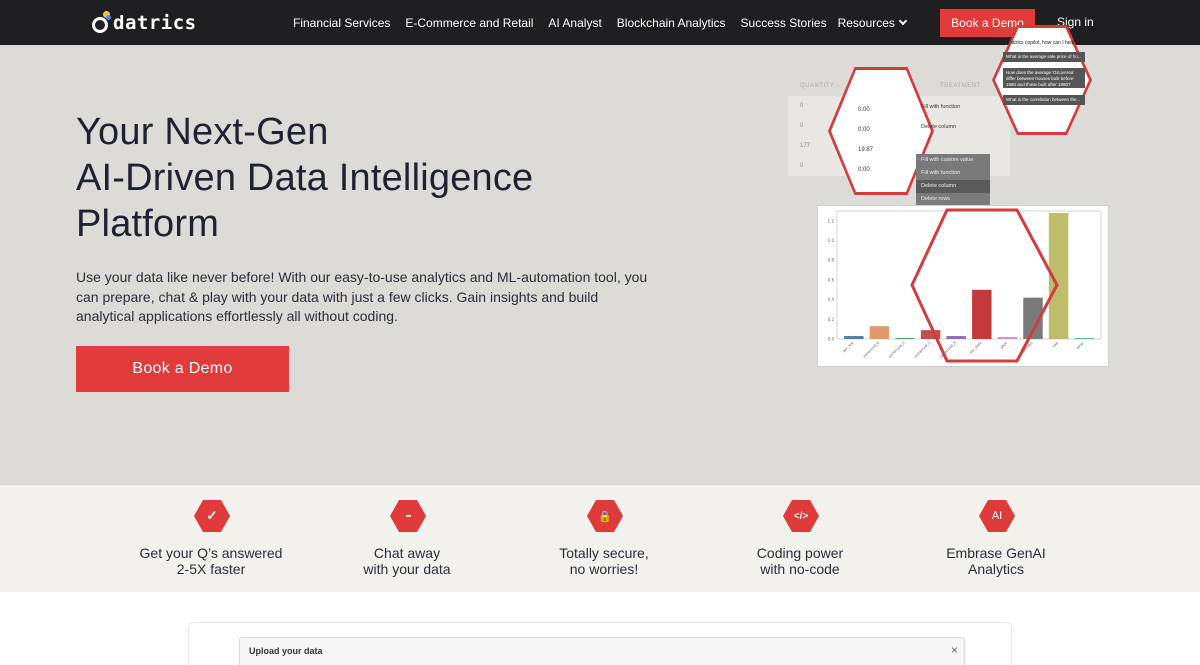 This screenshot has width=1200, height=665. I want to click on feature-line2: with your data, so click(407, 569).